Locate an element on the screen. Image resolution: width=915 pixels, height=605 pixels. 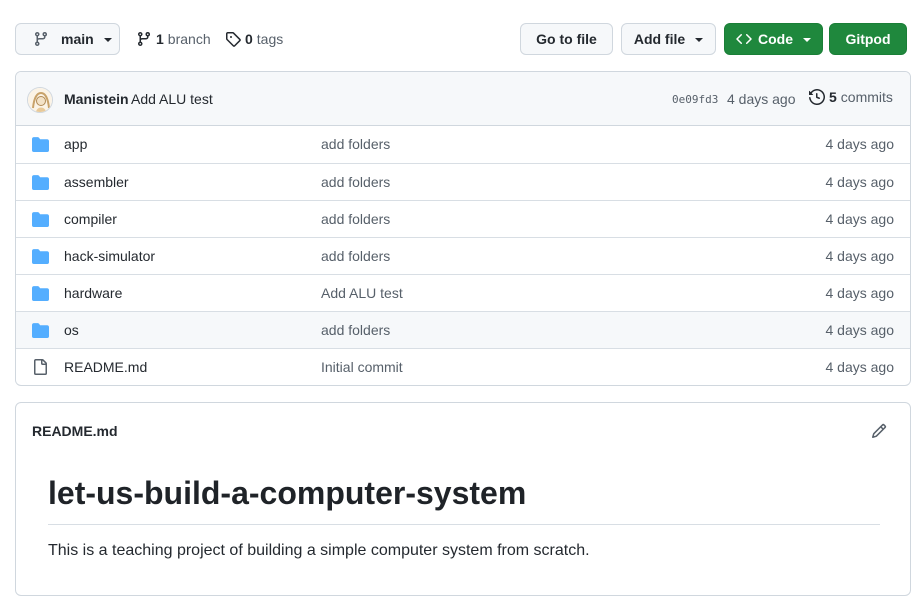
branch-name: main is located at coordinates (77, 39).